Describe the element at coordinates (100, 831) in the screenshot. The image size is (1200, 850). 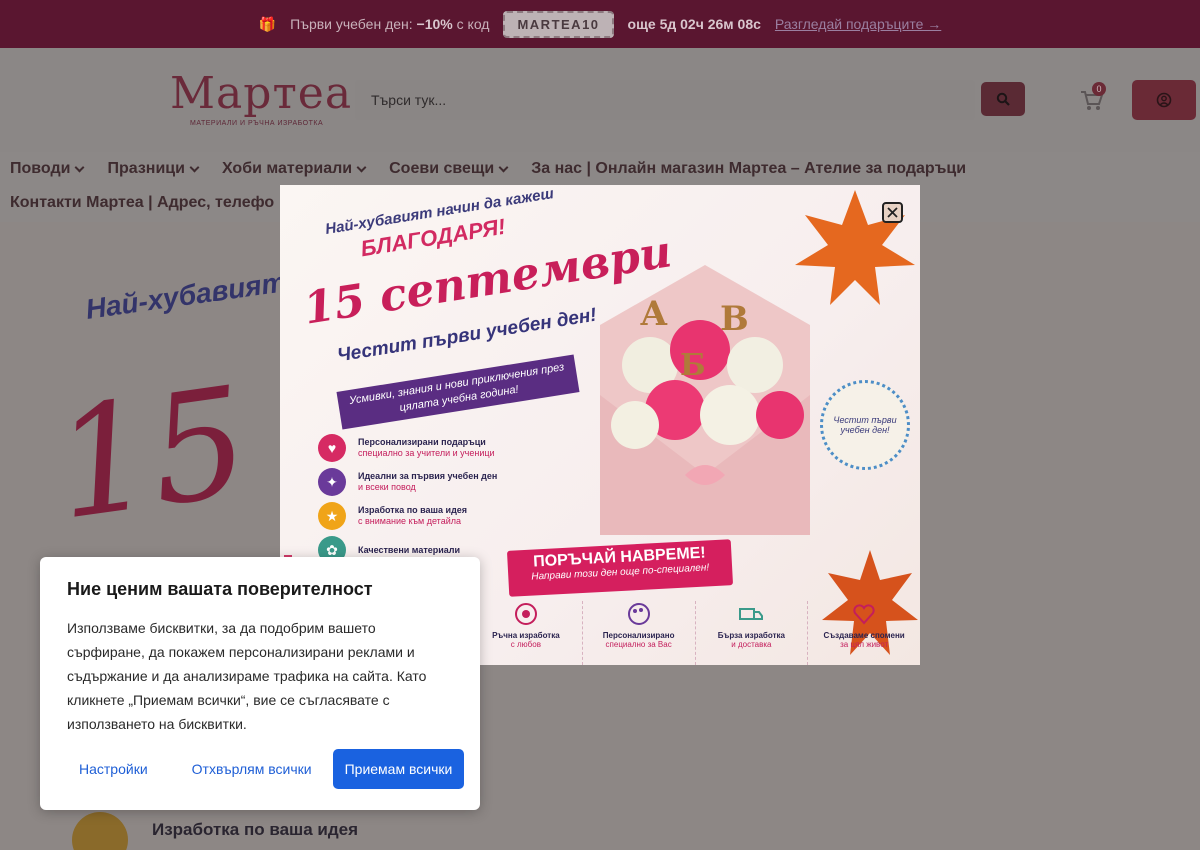
I see `star-icon` at that location.